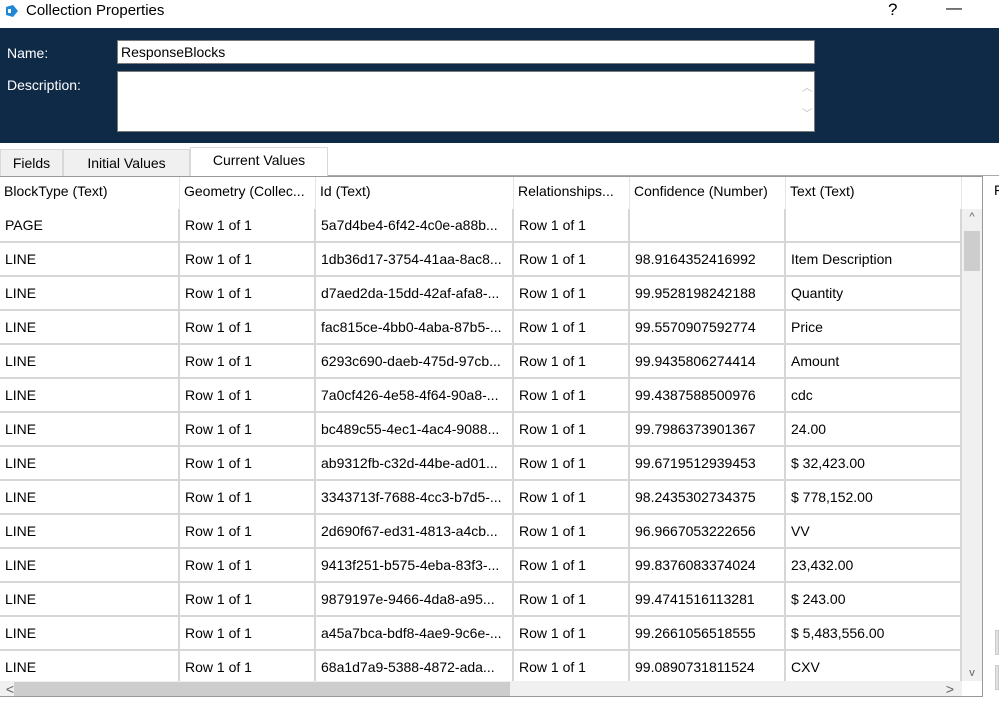  Describe the element at coordinates (874, 193) in the screenshot. I see `column-header-text: Text (Text)` at that location.